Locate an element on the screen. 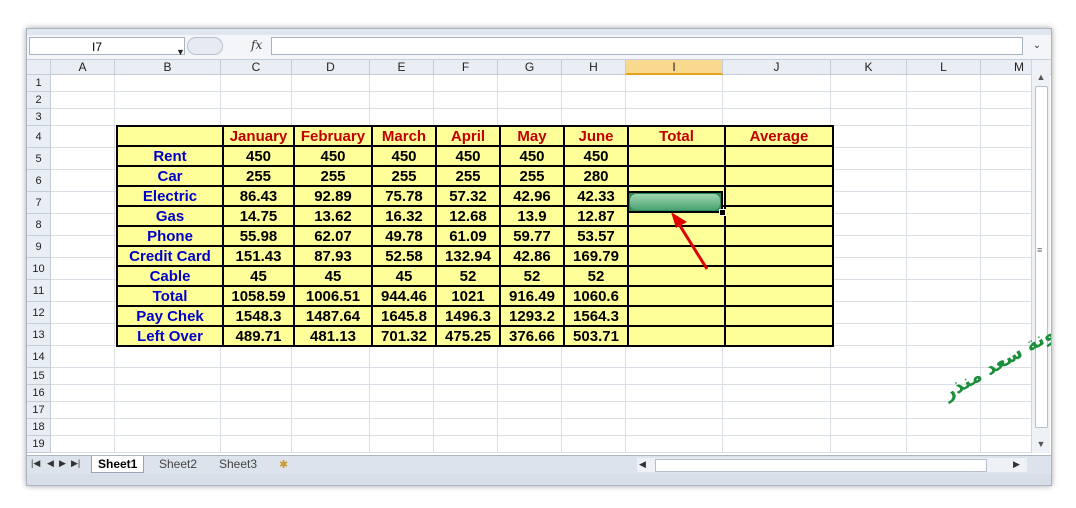 The height and width of the screenshot is (508, 1076). grip-icon: ≡ is located at coordinates (1040, 250).